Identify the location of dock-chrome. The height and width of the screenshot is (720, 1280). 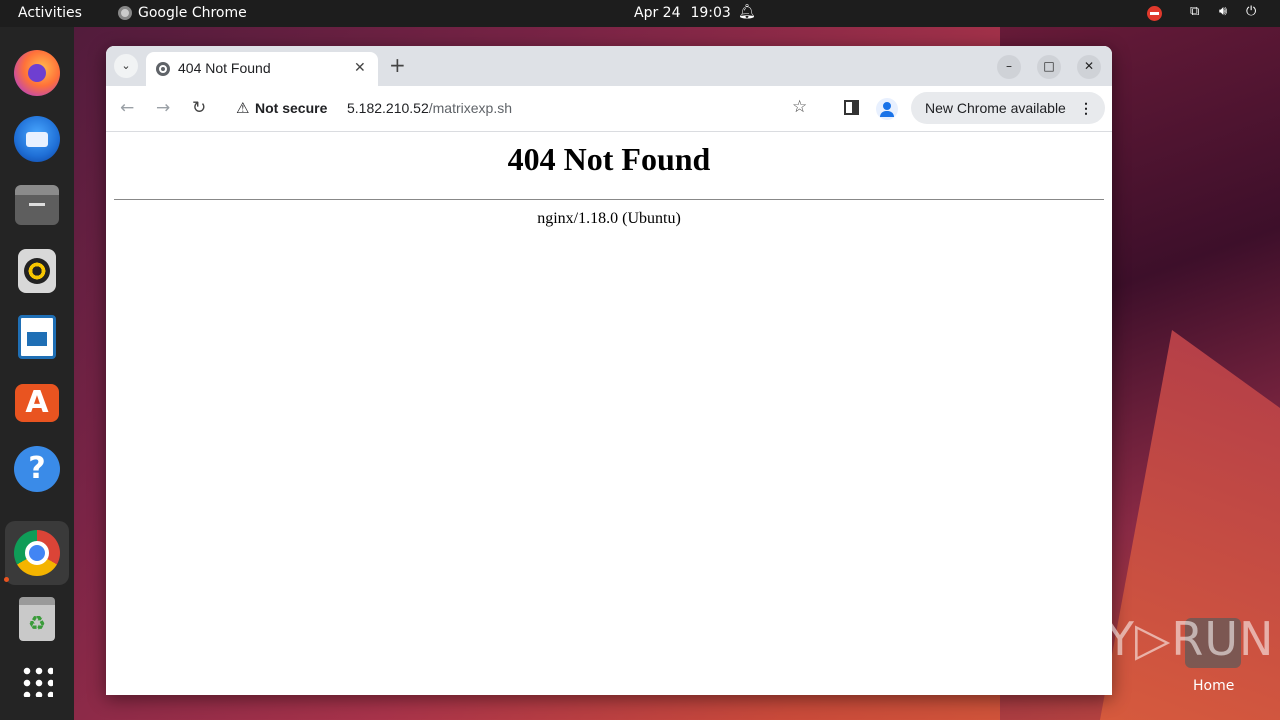
(37, 553).